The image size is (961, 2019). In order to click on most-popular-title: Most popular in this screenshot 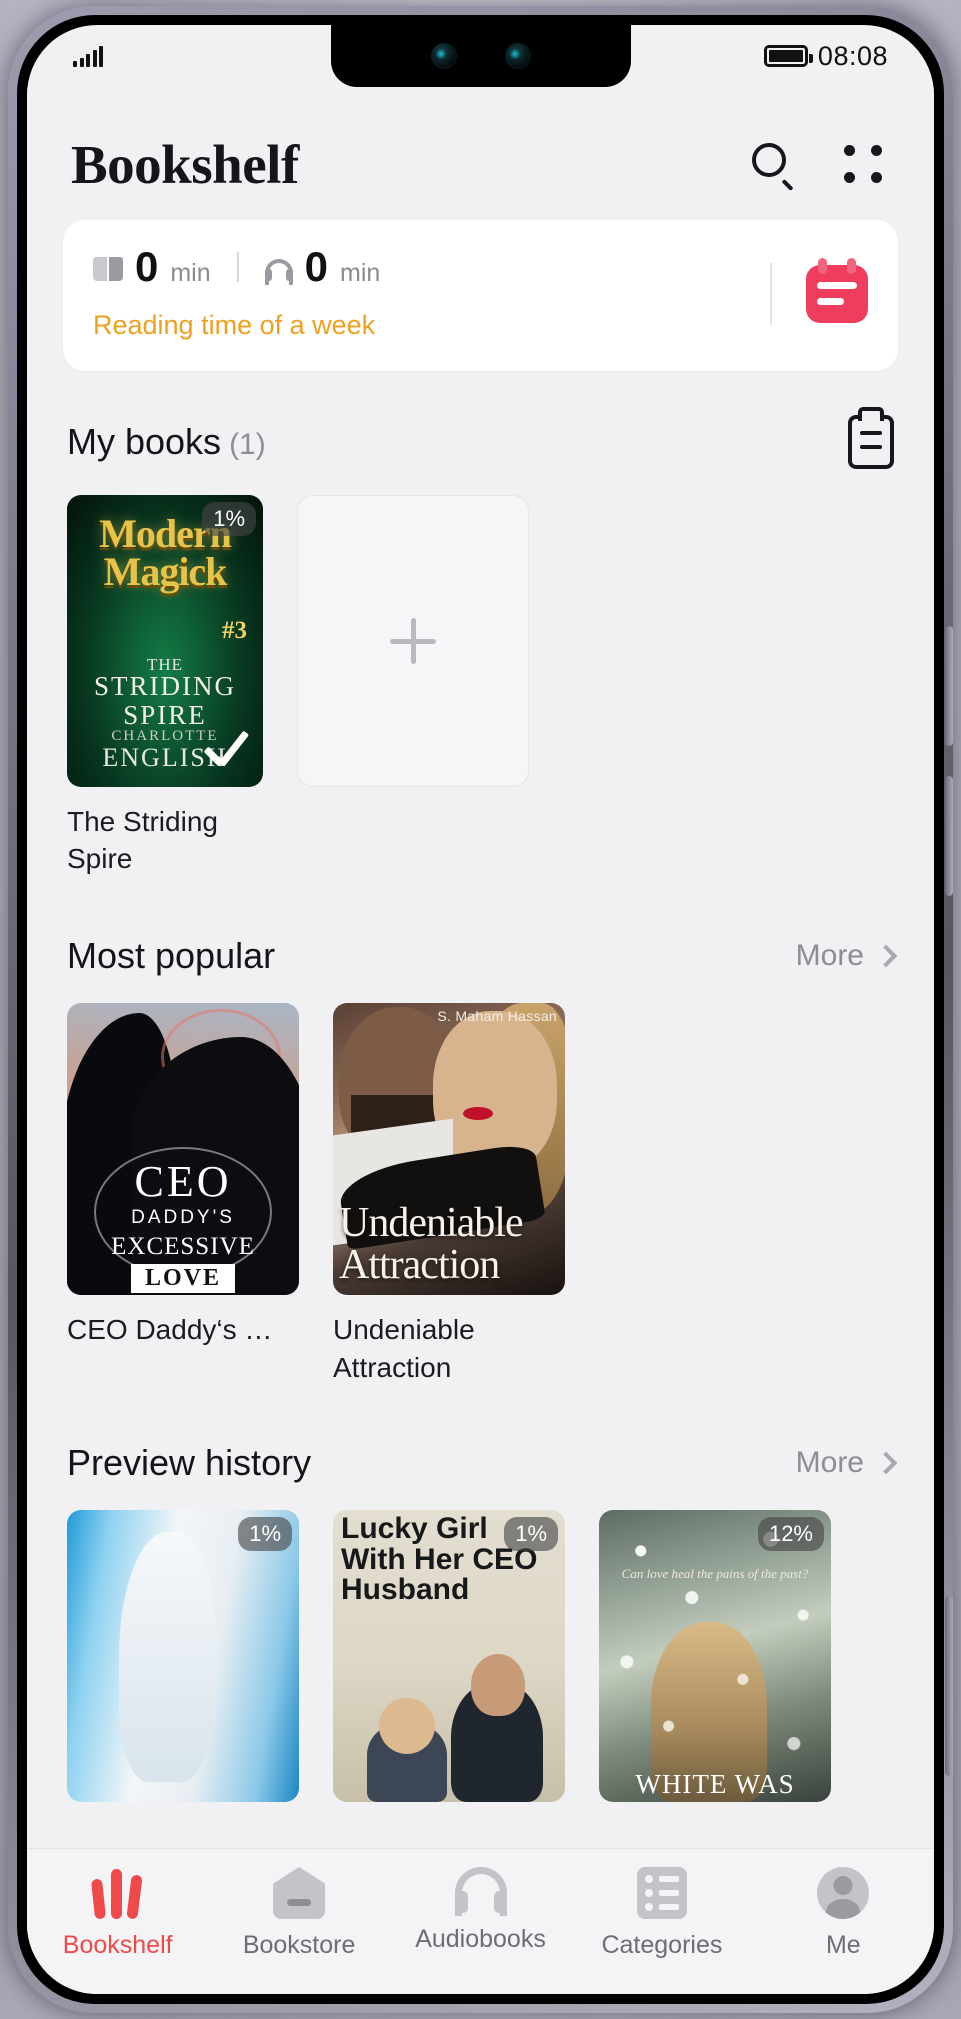, I will do `click(171, 956)`.